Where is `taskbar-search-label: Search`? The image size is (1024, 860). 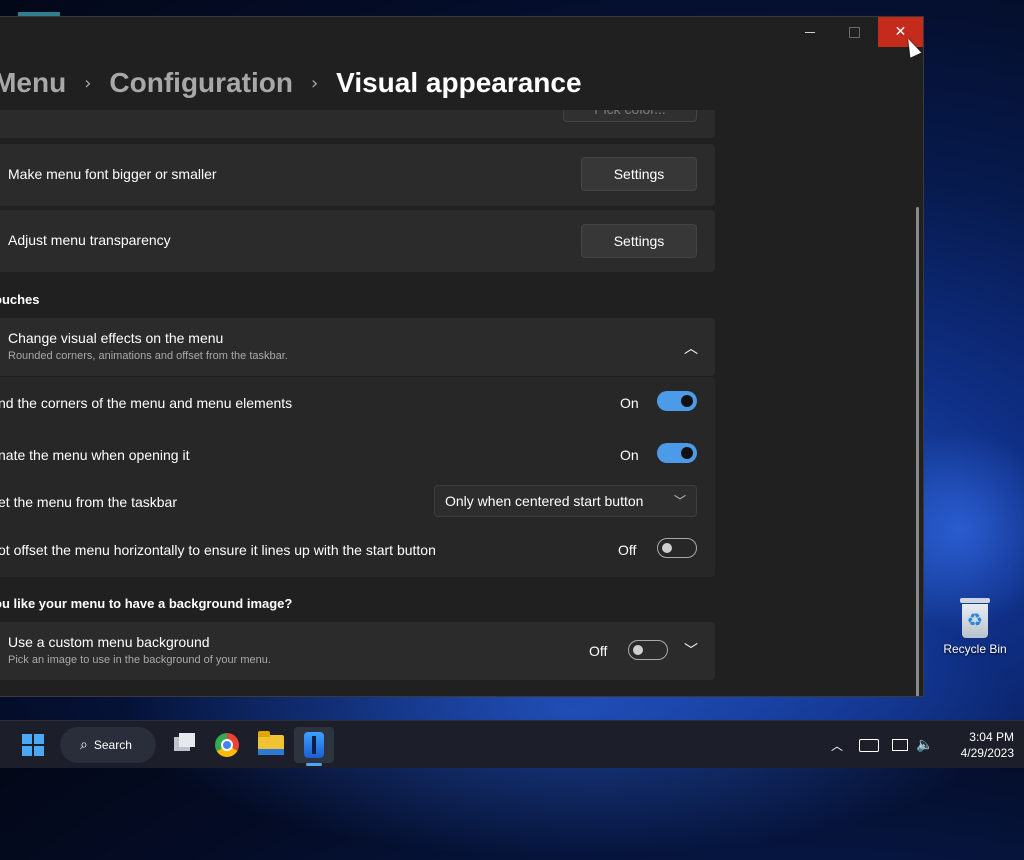 taskbar-search-label: Search is located at coordinates (112, 745).